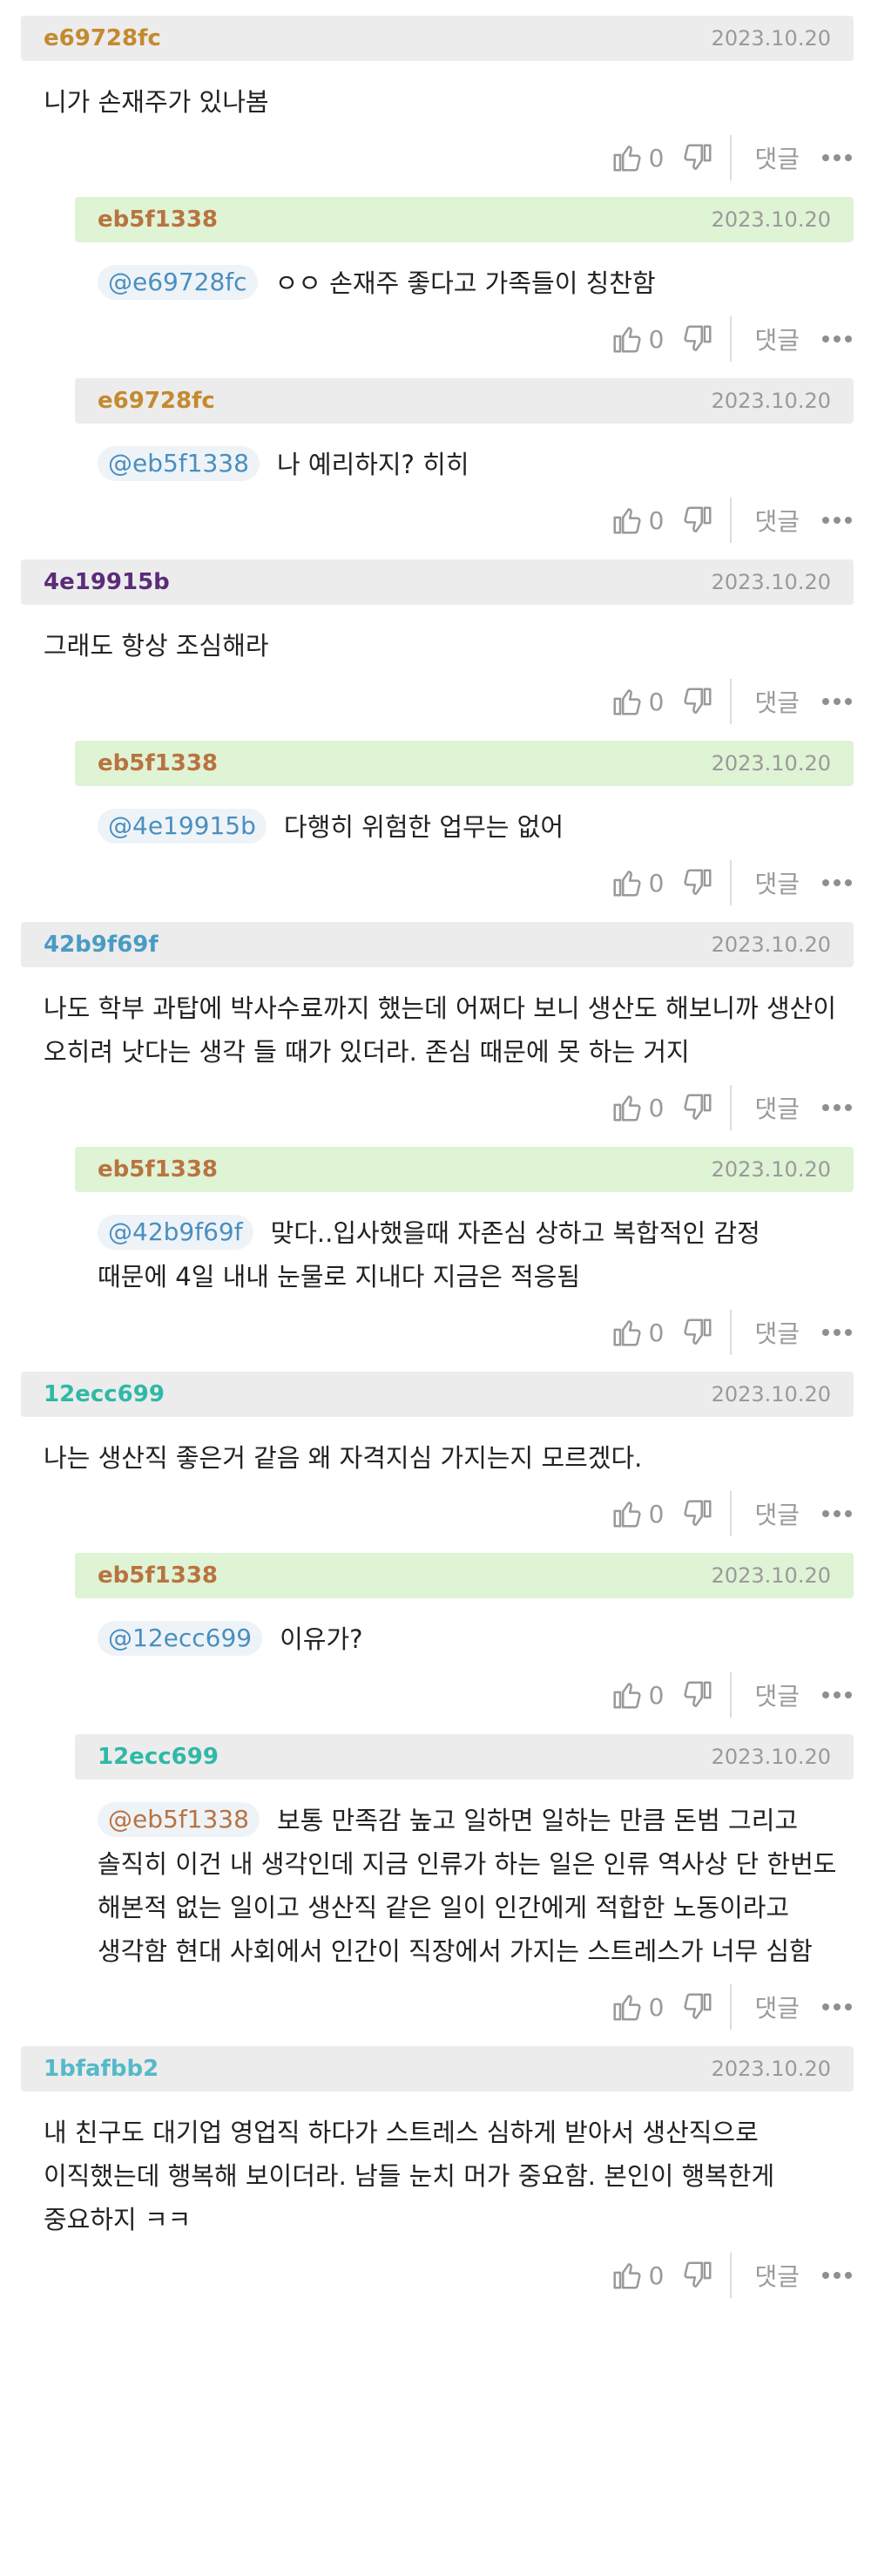 This screenshot has height=2576, width=871. I want to click on comment: e69728fc 2023.10.20 니가 손재주가 있나봄 0 댓글, so click(437, 101).